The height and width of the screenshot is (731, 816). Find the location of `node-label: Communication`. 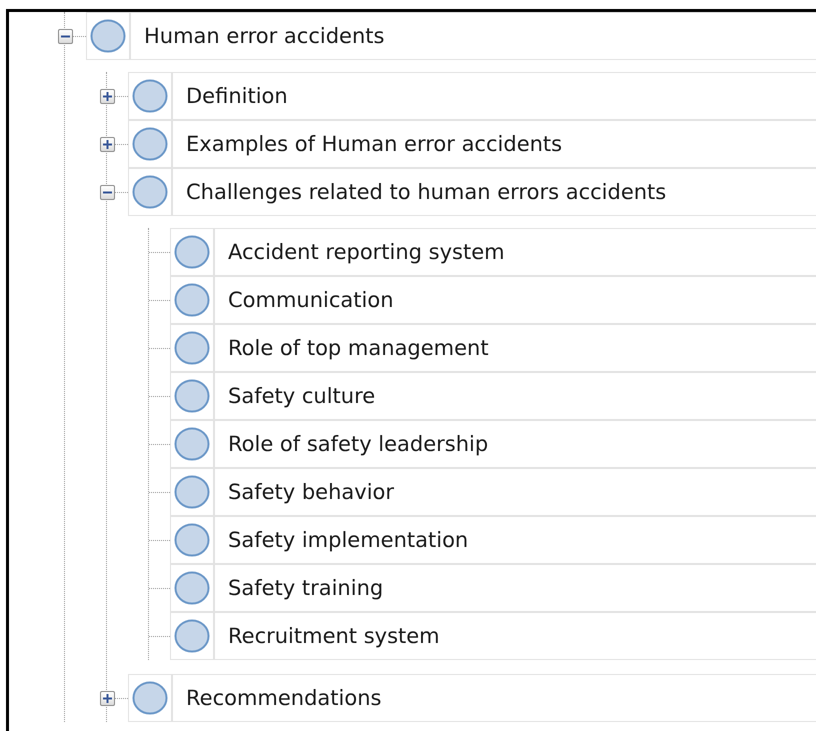

node-label: Communication is located at coordinates (310, 300).